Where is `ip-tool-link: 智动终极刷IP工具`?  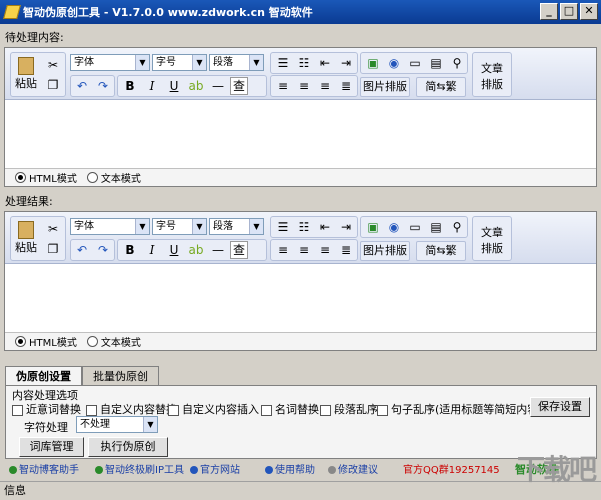 ip-tool-link: 智动终极刷IP工具 is located at coordinates (139, 468).